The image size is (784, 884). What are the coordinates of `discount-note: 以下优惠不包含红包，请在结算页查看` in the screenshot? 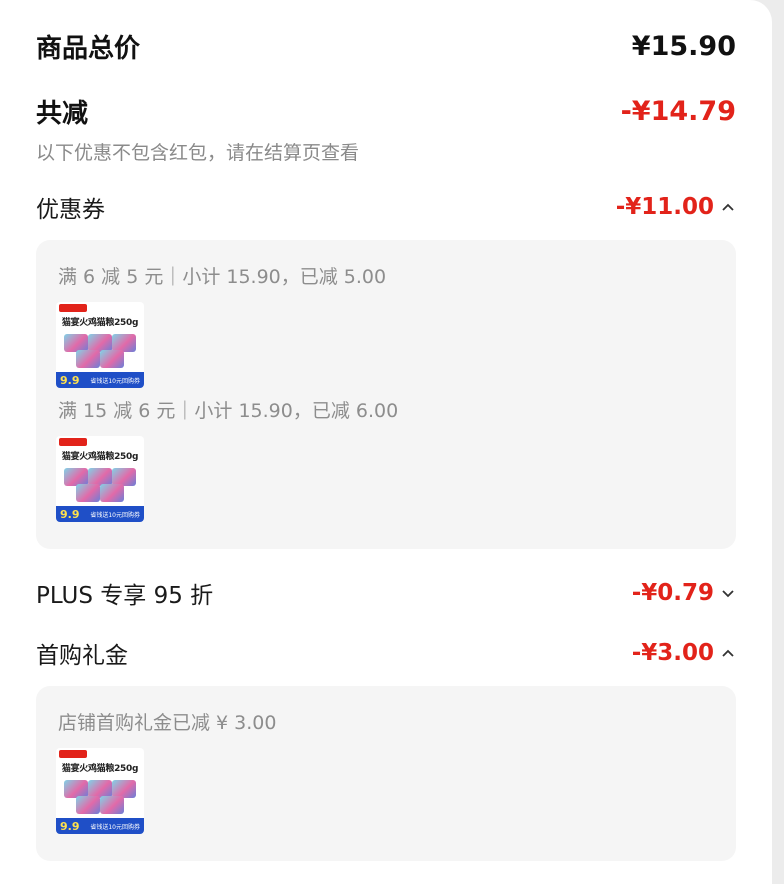 It's located at (198, 153).